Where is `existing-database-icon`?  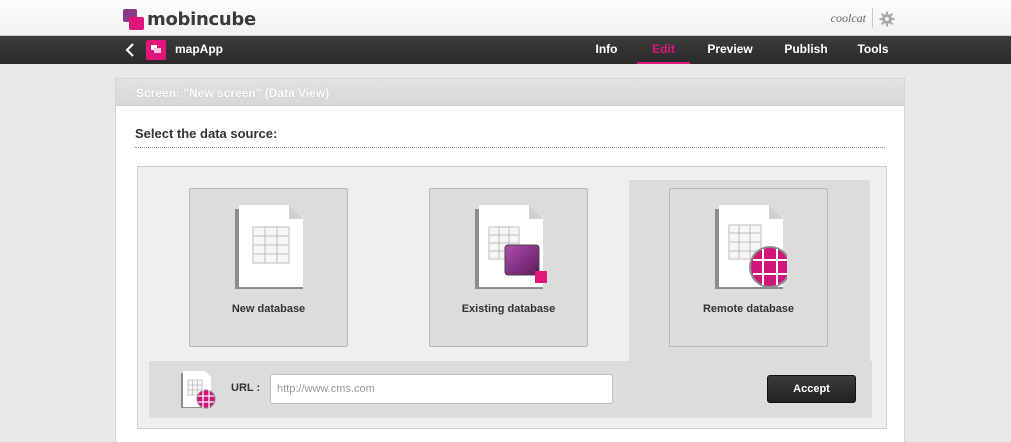
existing-database-icon is located at coordinates (511, 247).